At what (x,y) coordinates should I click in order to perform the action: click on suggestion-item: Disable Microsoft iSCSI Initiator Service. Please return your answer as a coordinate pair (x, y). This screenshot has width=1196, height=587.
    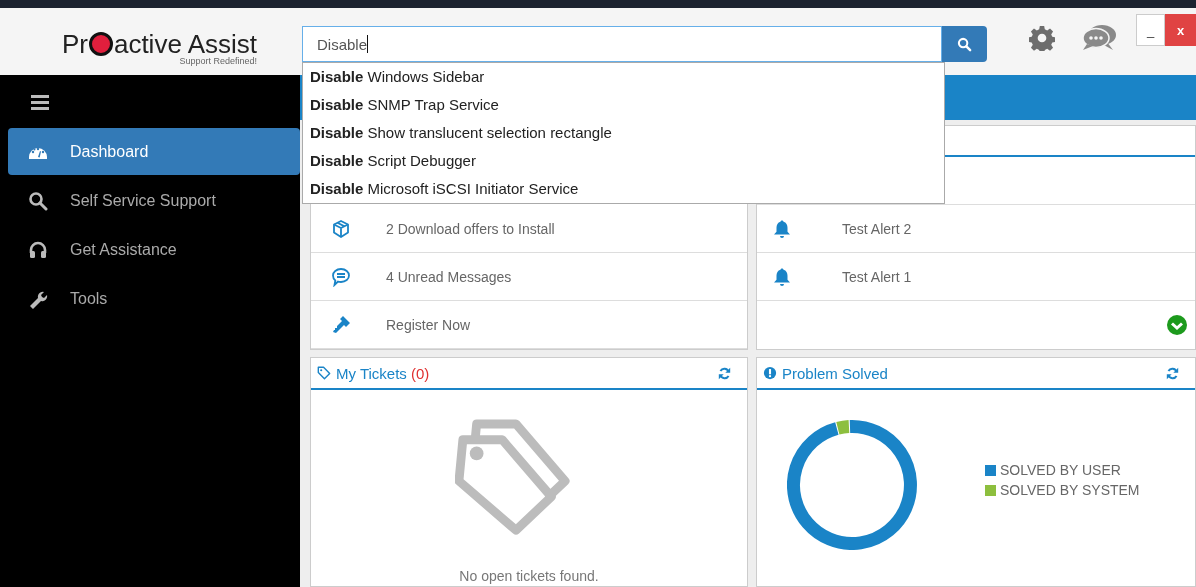
    Looking at the image, I should click on (623, 189).